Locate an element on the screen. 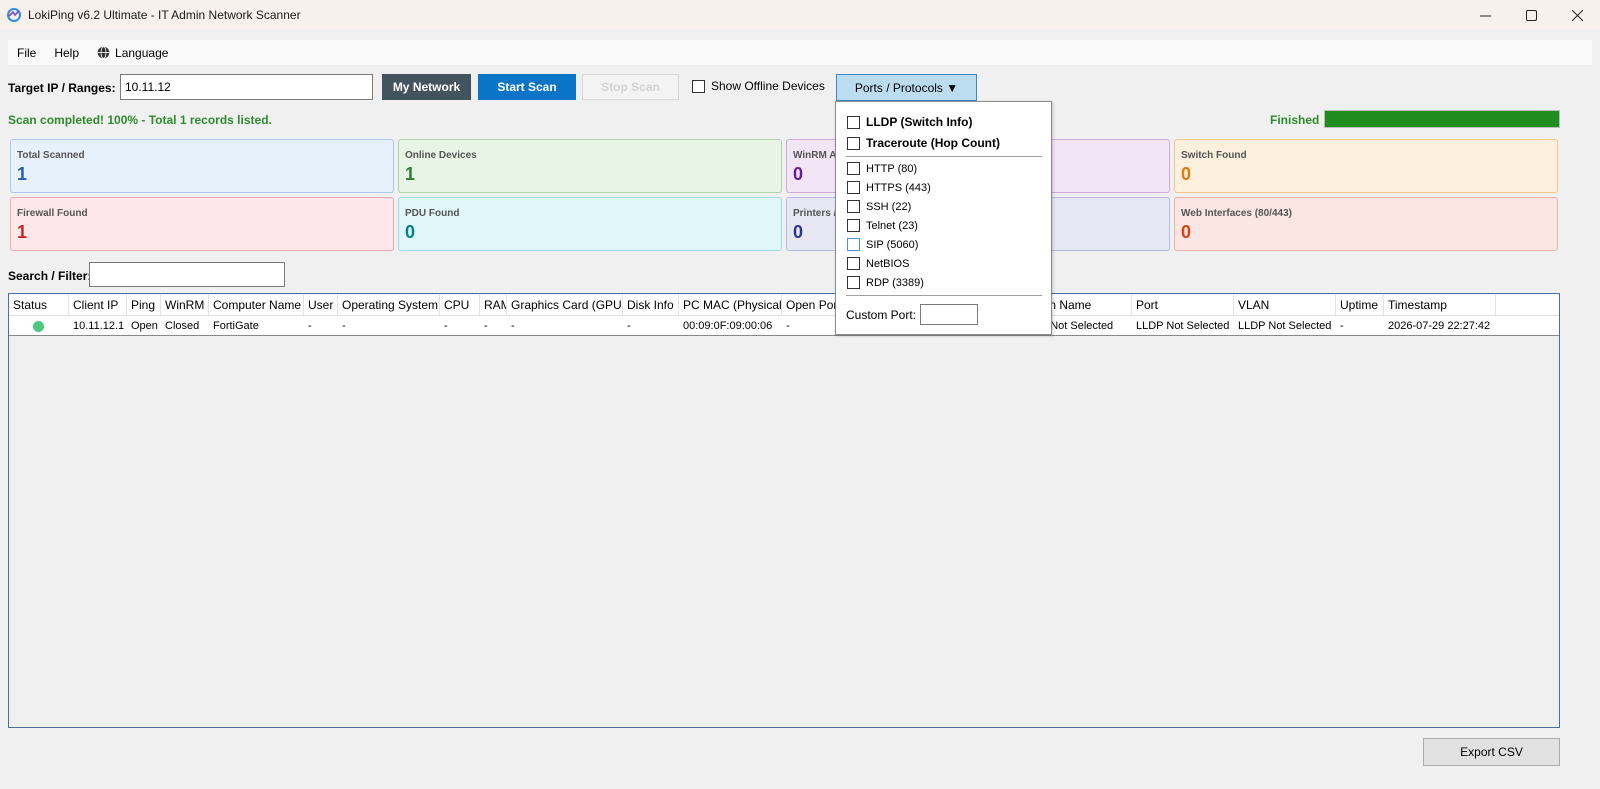  my-network-button: My Network is located at coordinates (426, 87).